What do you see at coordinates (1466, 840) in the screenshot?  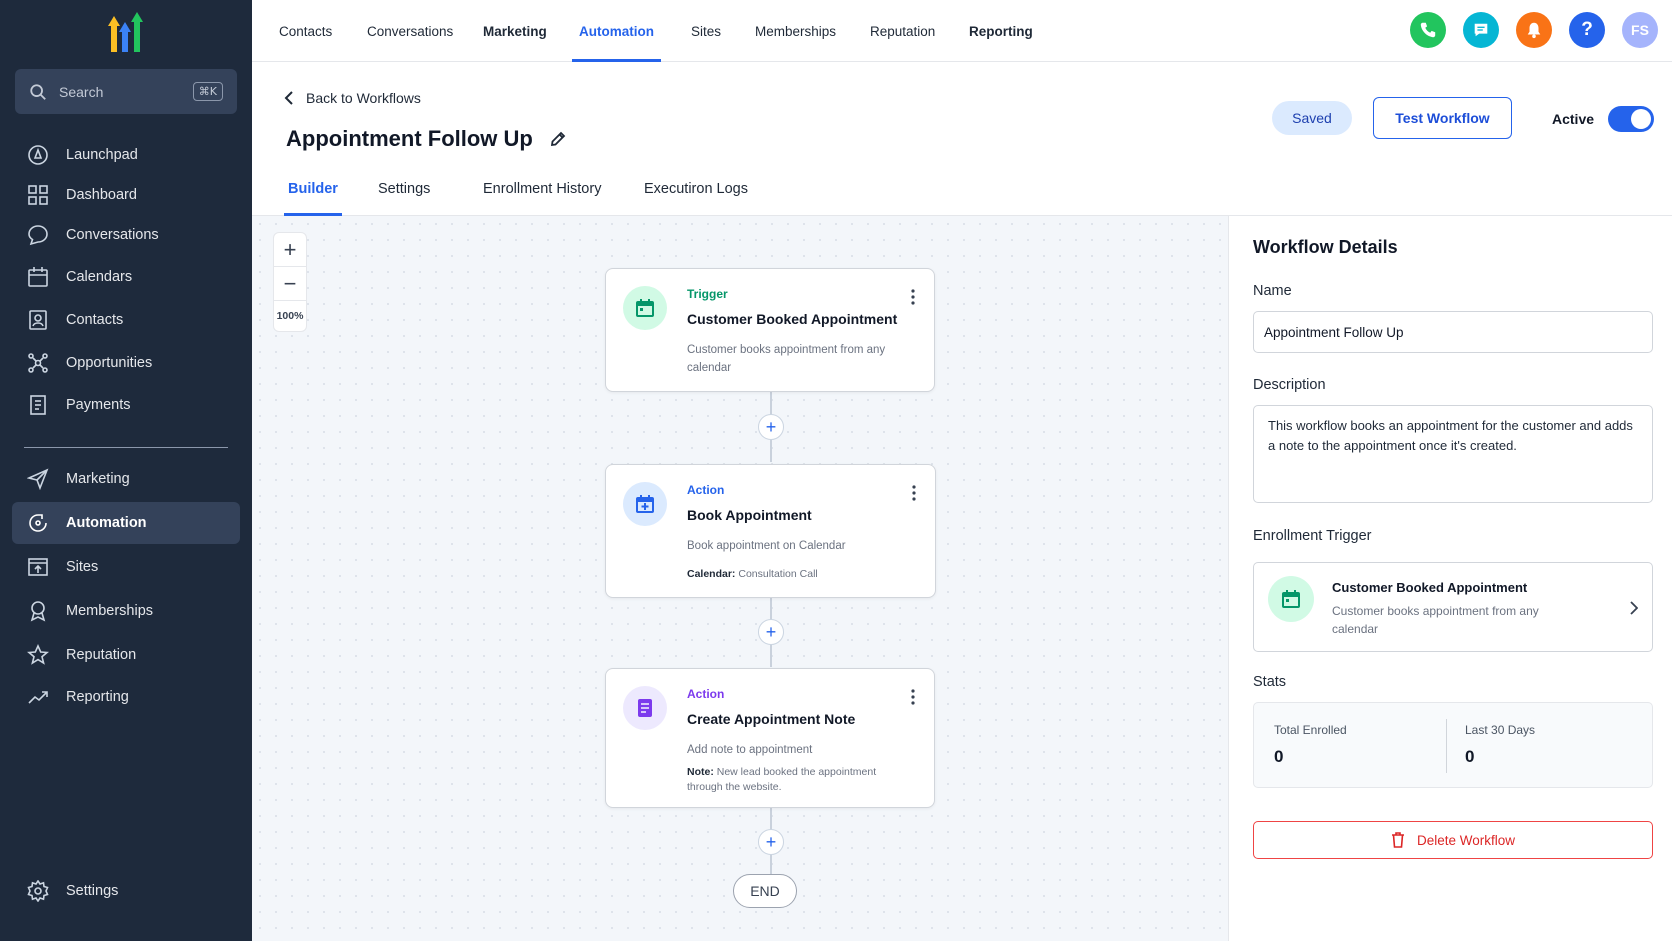 I see `delete-label: Delete Workflow` at bounding box center [1466, 840].